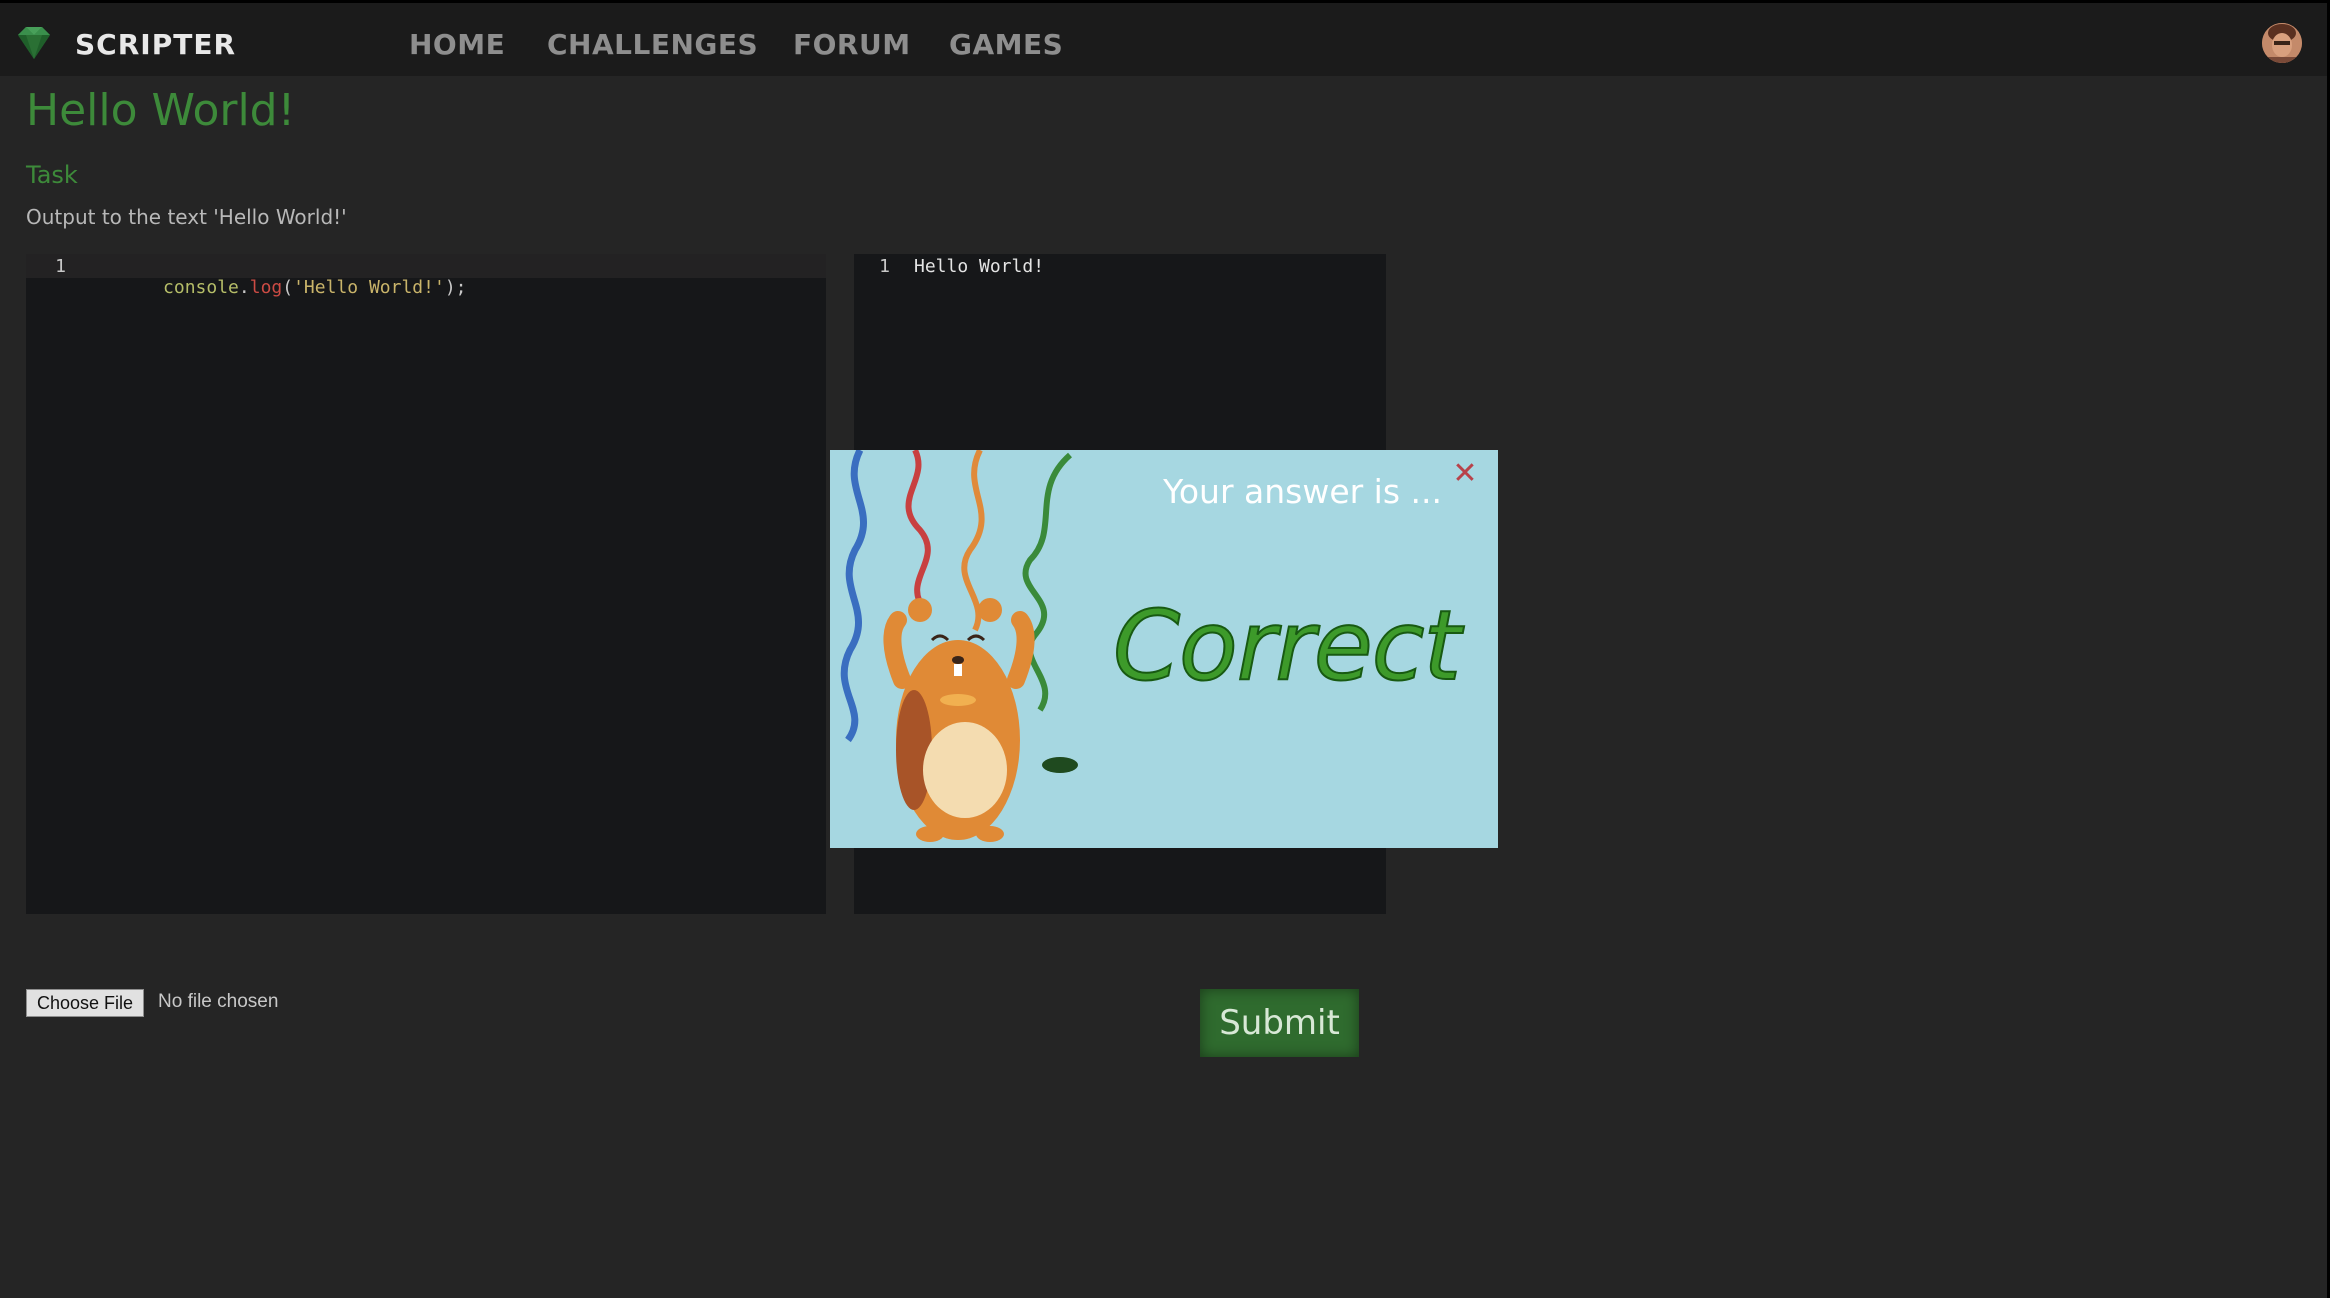 This screenshot has height=1298, width=2330. Describe the element at coordinates (652, 44) in the screenshot. I see `nav-challenges: CHALLENGES` at that location.